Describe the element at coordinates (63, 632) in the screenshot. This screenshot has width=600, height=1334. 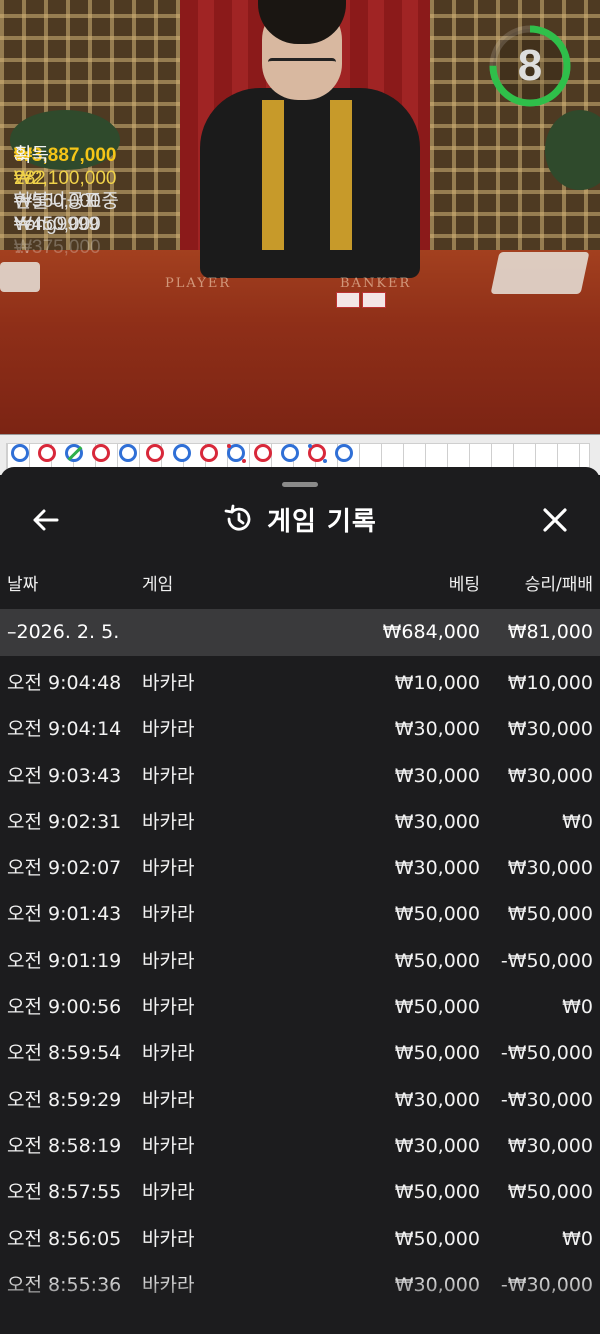
I see `date-group-label: –2026. 2. 5.` at that location.